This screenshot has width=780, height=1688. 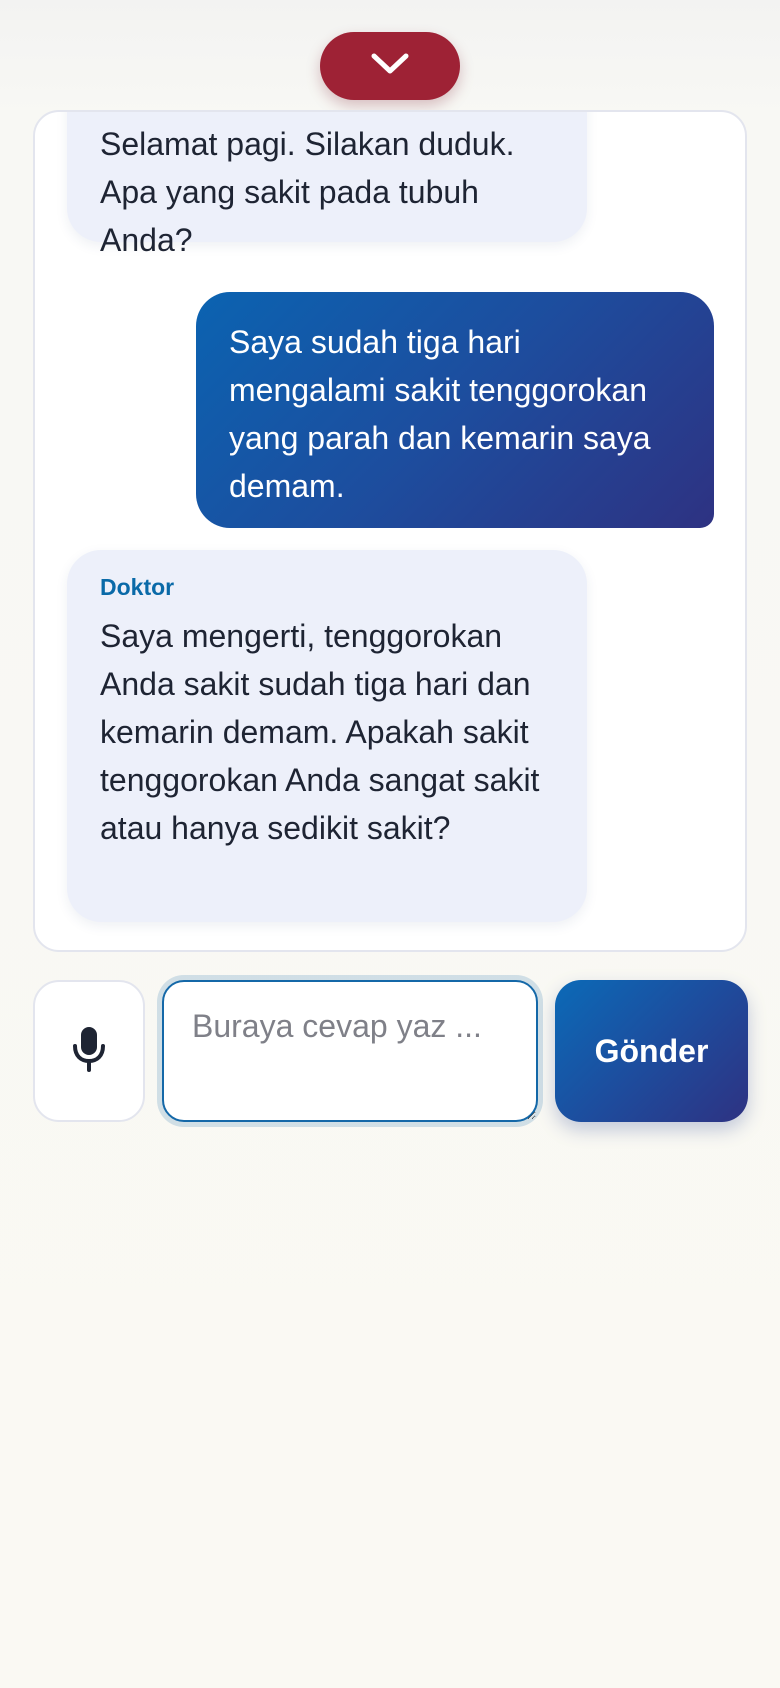 I want to click on collapse-button, so click(x=390, y=66).